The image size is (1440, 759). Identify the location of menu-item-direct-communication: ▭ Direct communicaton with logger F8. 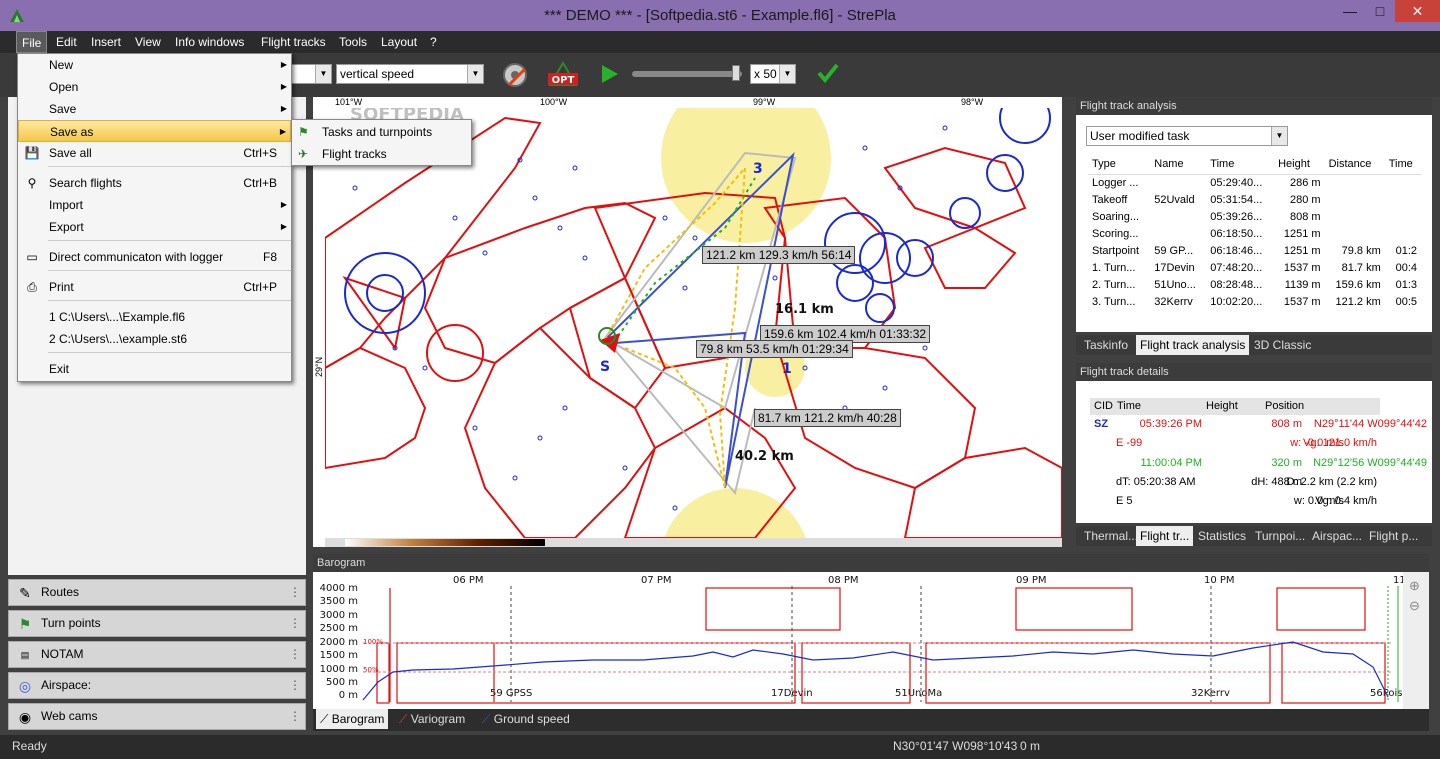
(154, 257).